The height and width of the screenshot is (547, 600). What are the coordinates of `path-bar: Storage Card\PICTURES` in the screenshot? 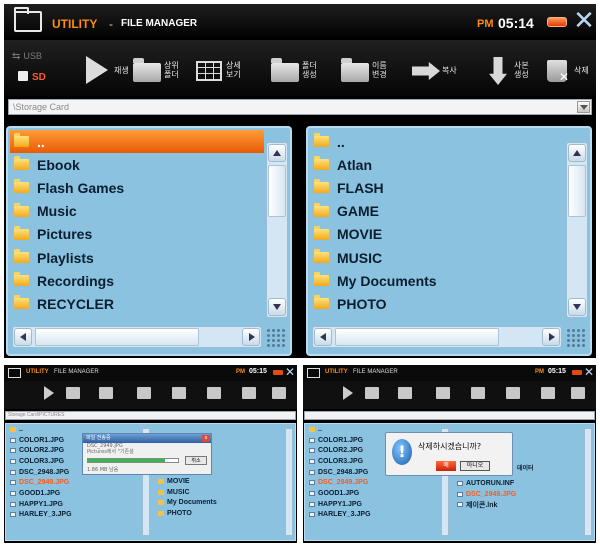 It's located at (150, 415).